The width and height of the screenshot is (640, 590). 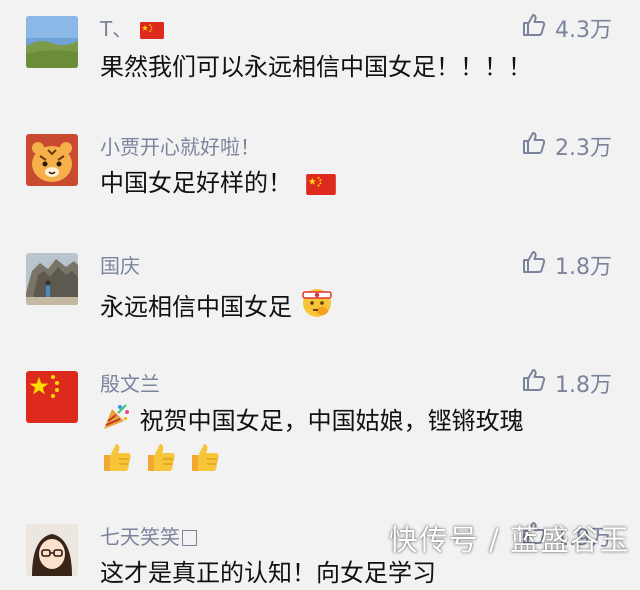 What do you see at coordinates (196, 307) in the screenshot?
I see `comment-text-content: 永远相信中国女足` at bounding box center [196, 307].